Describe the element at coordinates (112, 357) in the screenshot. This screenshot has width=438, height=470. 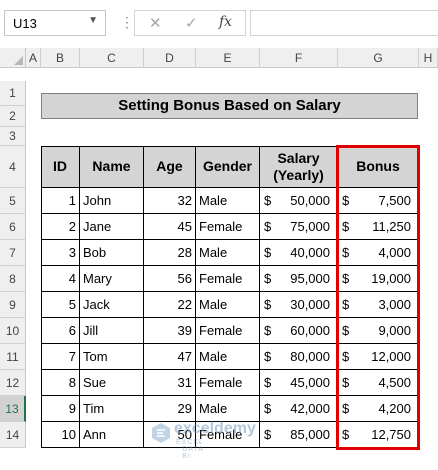
I see `cell-name: Tom` at that location.